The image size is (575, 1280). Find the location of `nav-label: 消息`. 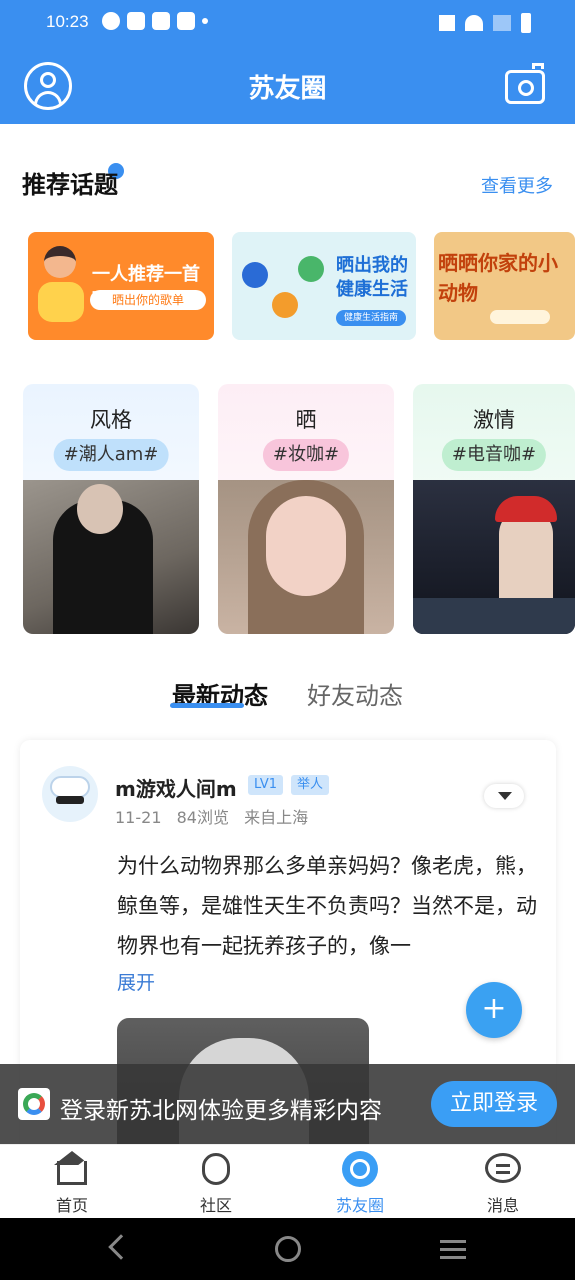

nav-label: 消息 is located at coordinates (502, 1205).